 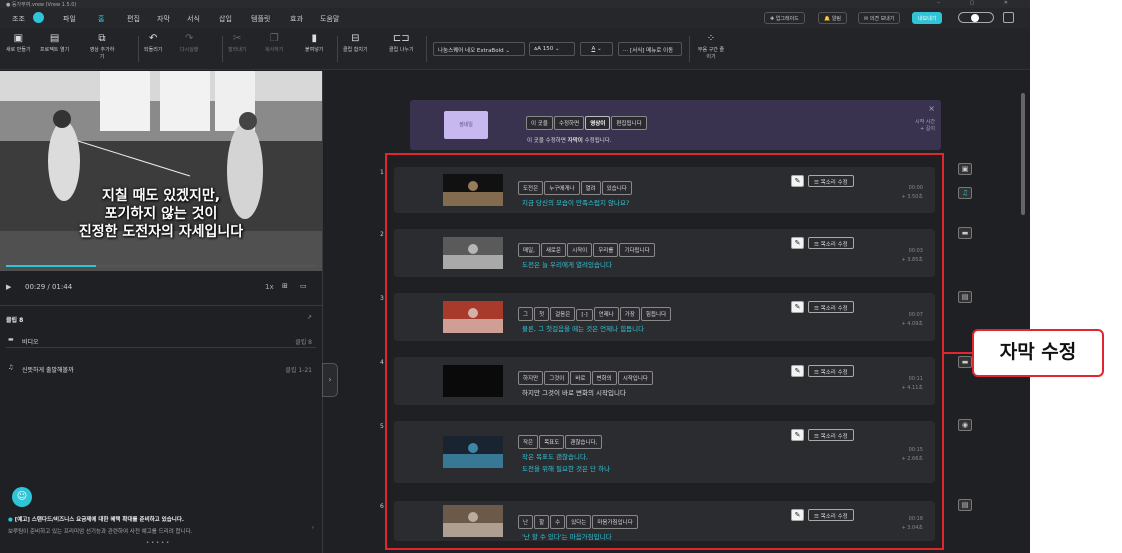 I want to click on menu-edit: 편집, so click(x=133, y=19).